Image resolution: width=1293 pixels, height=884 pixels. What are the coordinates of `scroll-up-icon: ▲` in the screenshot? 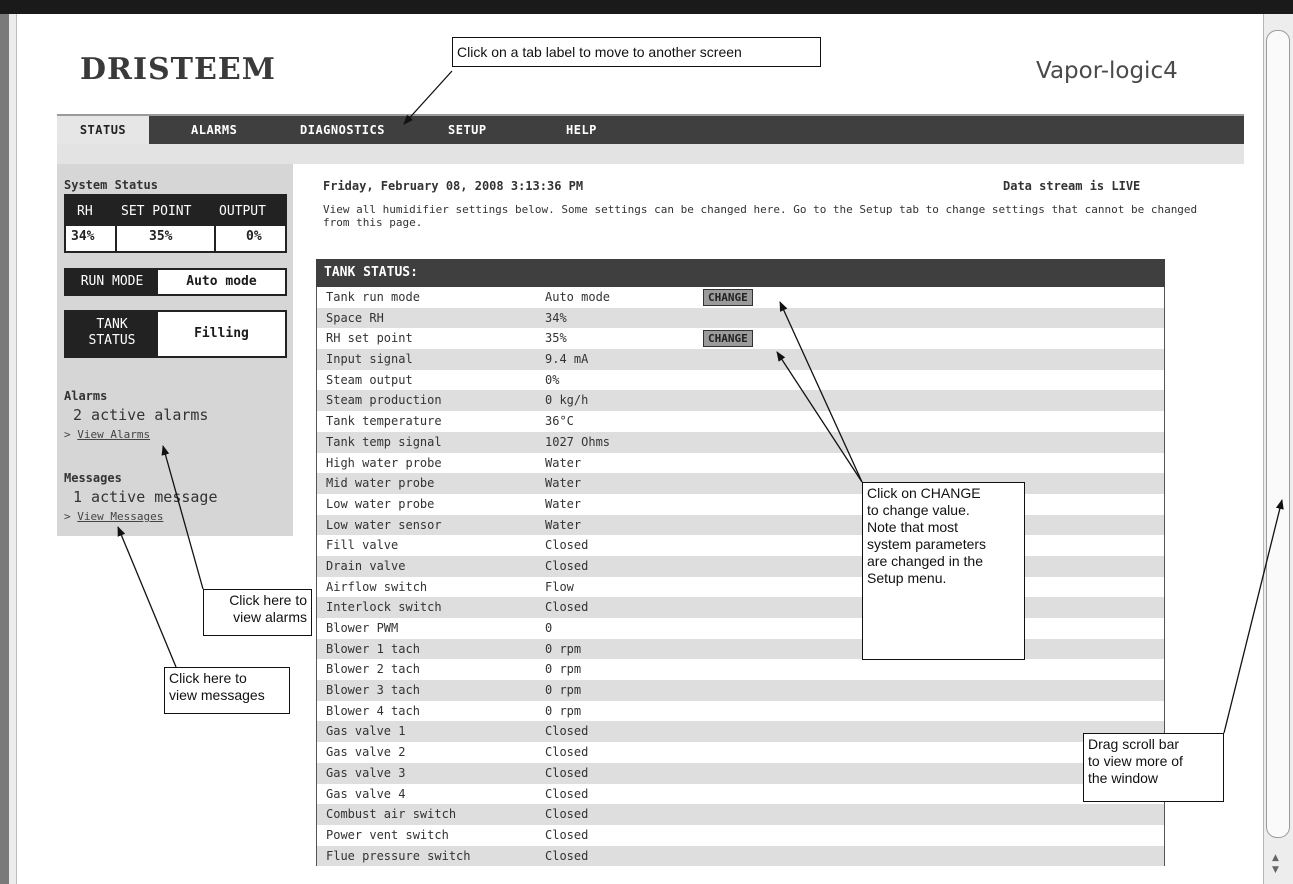 It's located at (1275, 858).